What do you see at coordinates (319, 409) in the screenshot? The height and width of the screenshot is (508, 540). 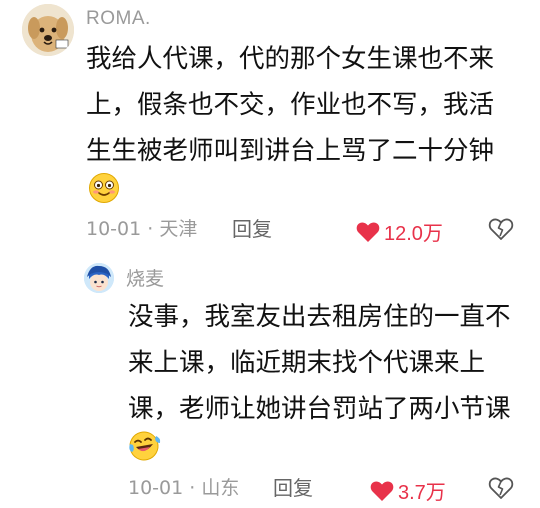 I see `reply-text-line: 课，老师让她讲台罚站了两小节课` at bounding box center [319, 409].